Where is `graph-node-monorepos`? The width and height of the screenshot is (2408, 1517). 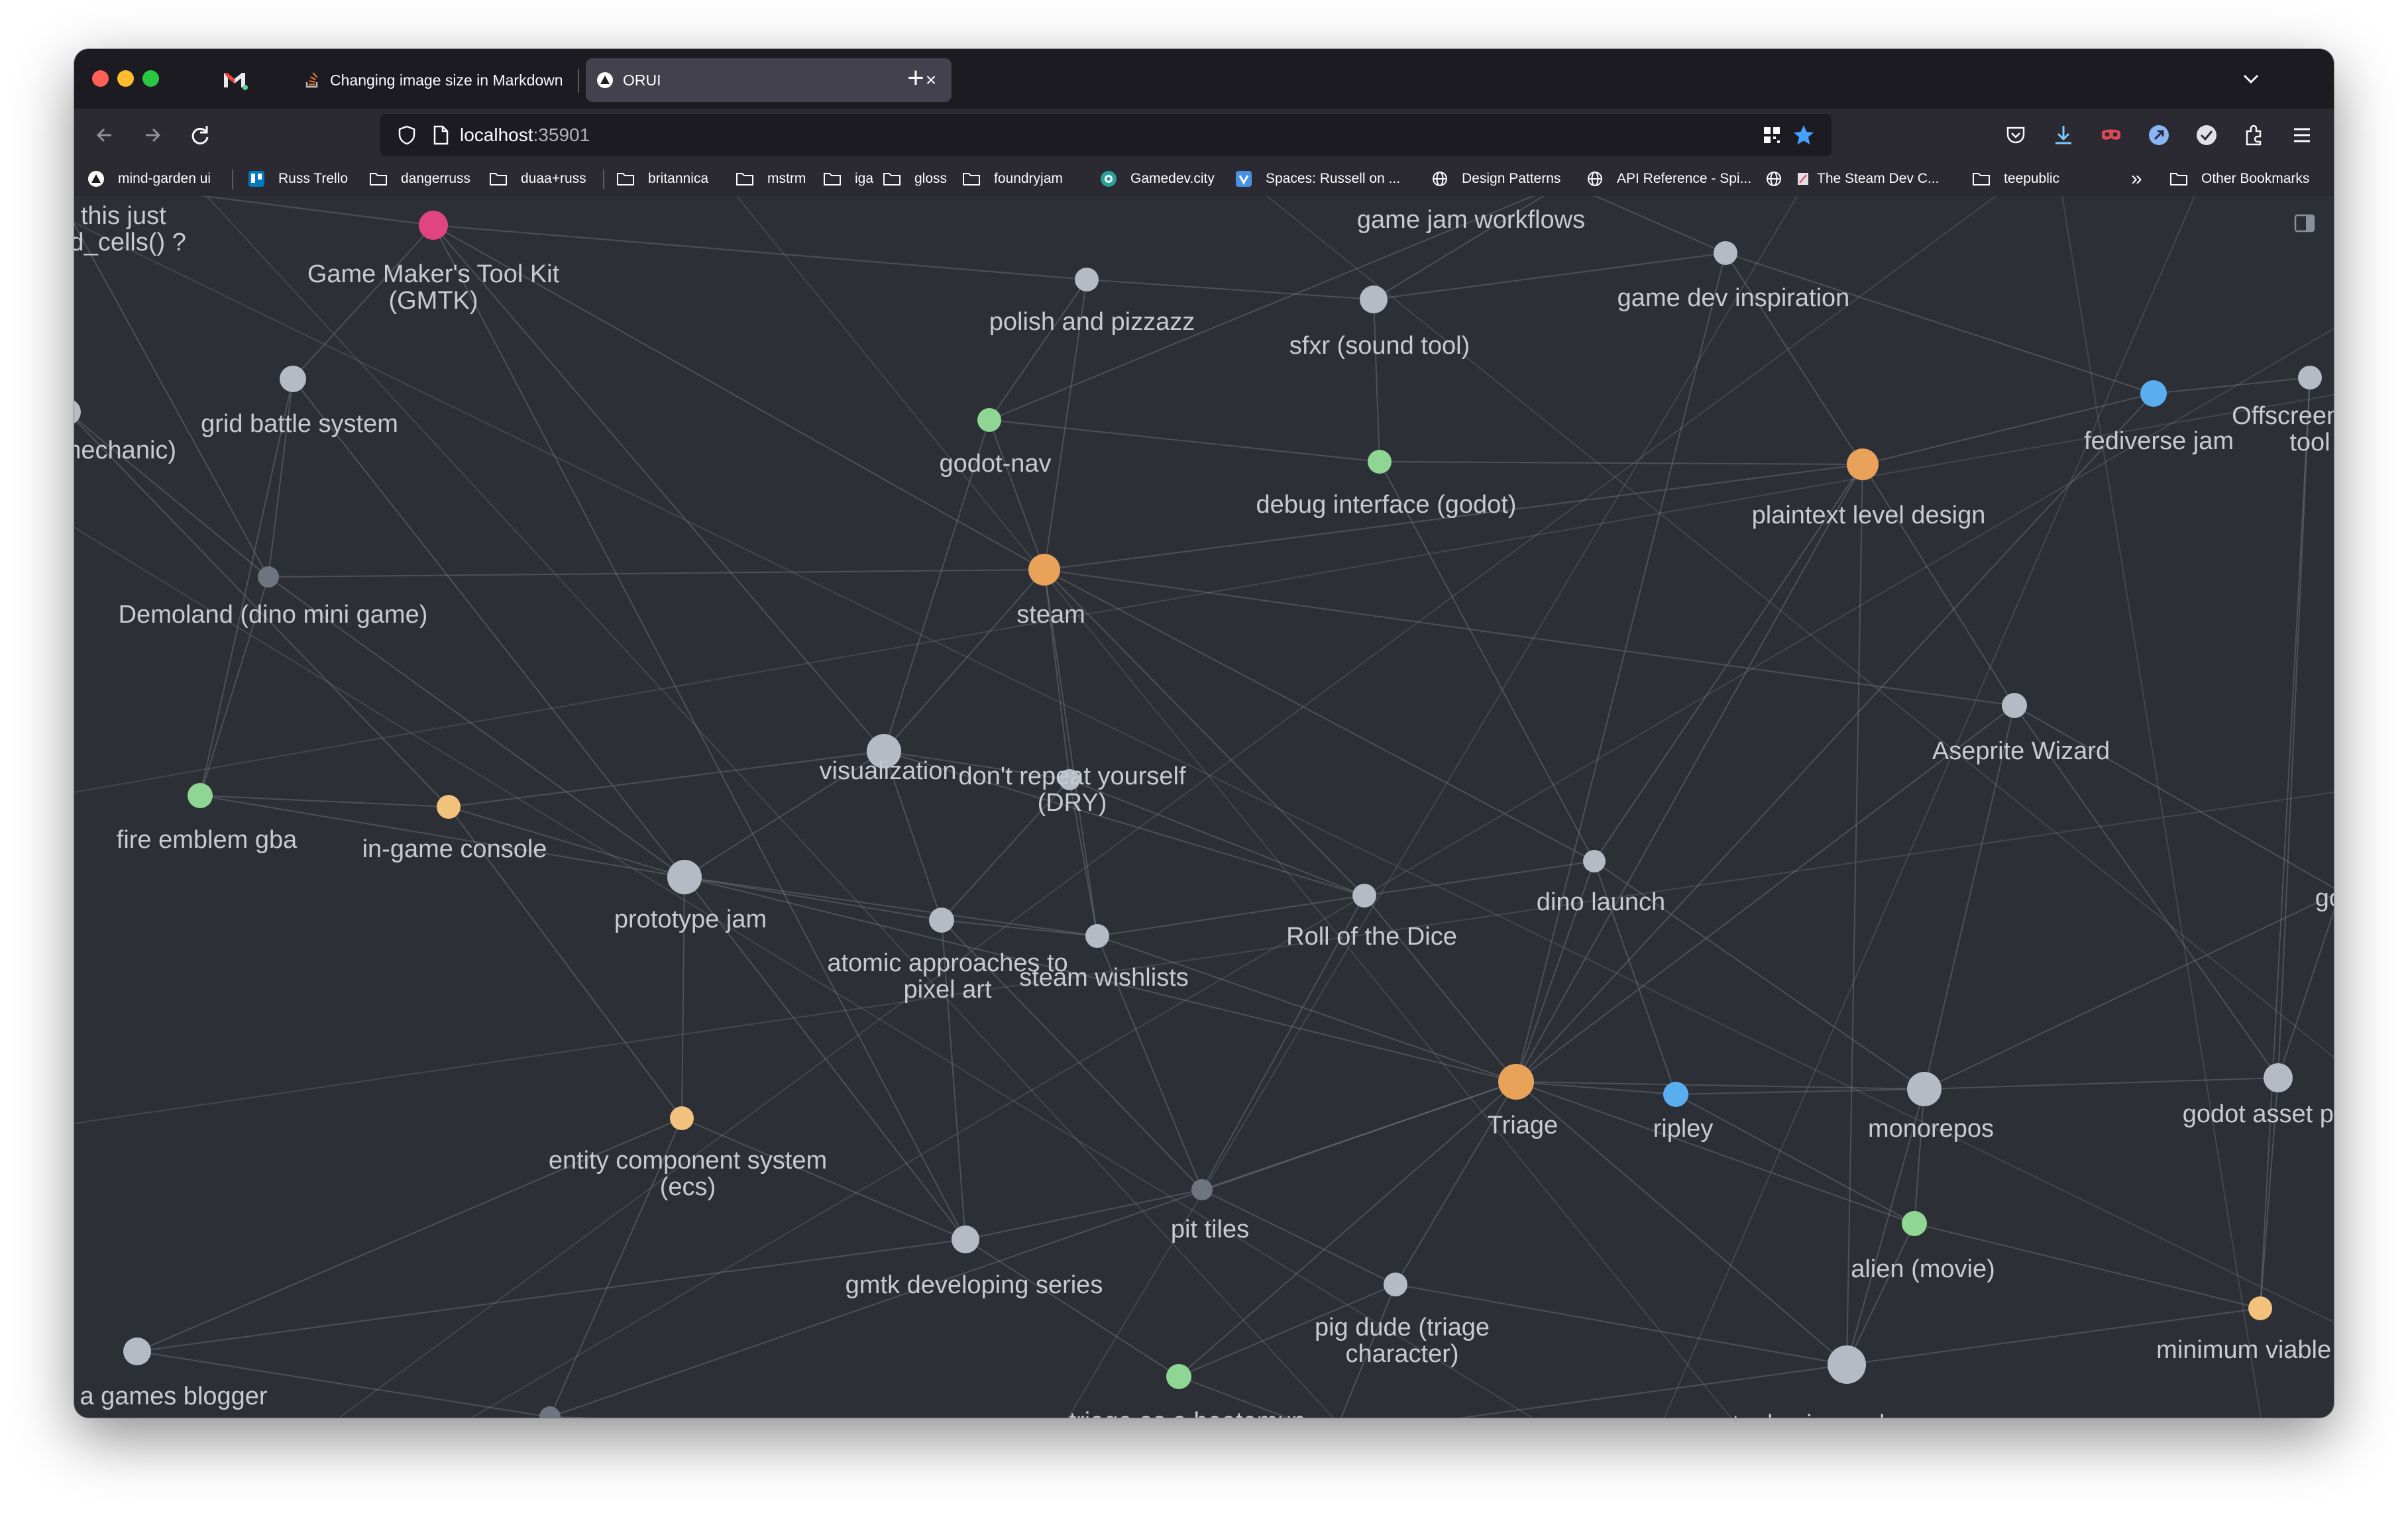
graph-node-monorepos is located at coordinates (1925, 1089).